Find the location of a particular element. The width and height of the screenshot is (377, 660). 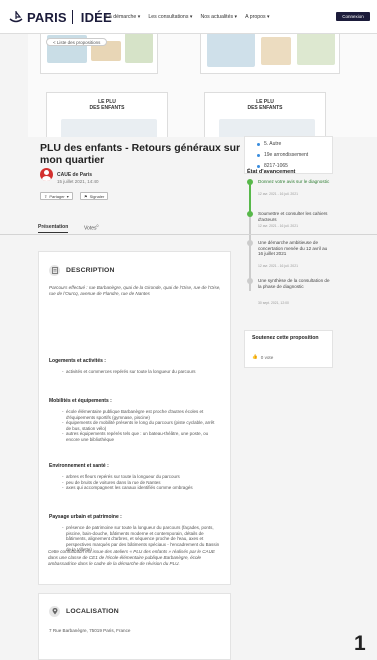

share-button: ⇪ Partager ▾ is located at coordinates (56, 196).